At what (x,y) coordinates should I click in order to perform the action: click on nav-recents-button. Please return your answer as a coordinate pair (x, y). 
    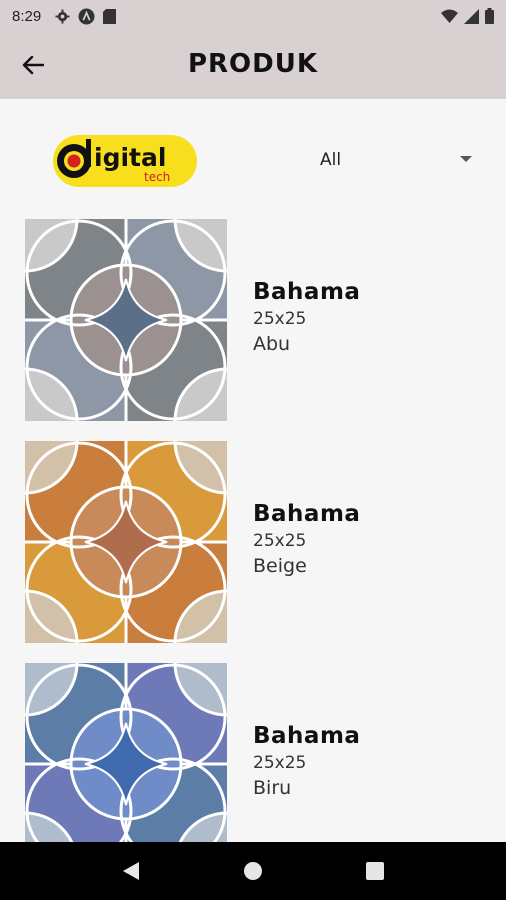
    Looking at the image, I should click on (375, 871).